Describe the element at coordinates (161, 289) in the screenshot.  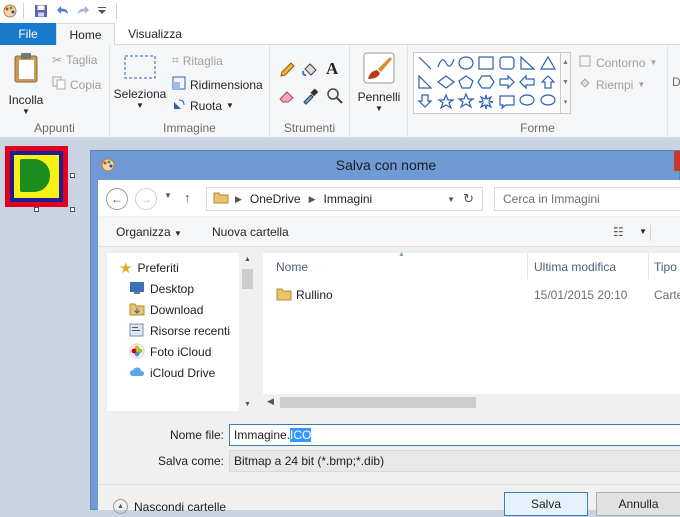
I see `nav-item-desktop: Desktop` at that location.